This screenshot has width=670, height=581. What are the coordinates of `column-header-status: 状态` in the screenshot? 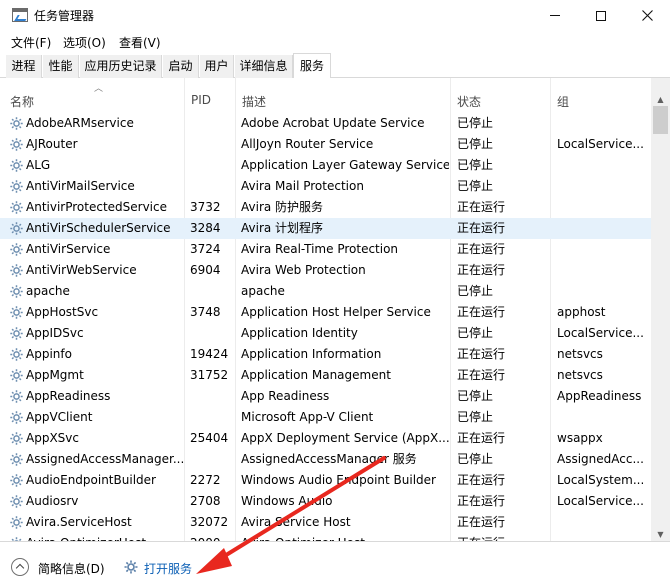 It's located at (501, 95).